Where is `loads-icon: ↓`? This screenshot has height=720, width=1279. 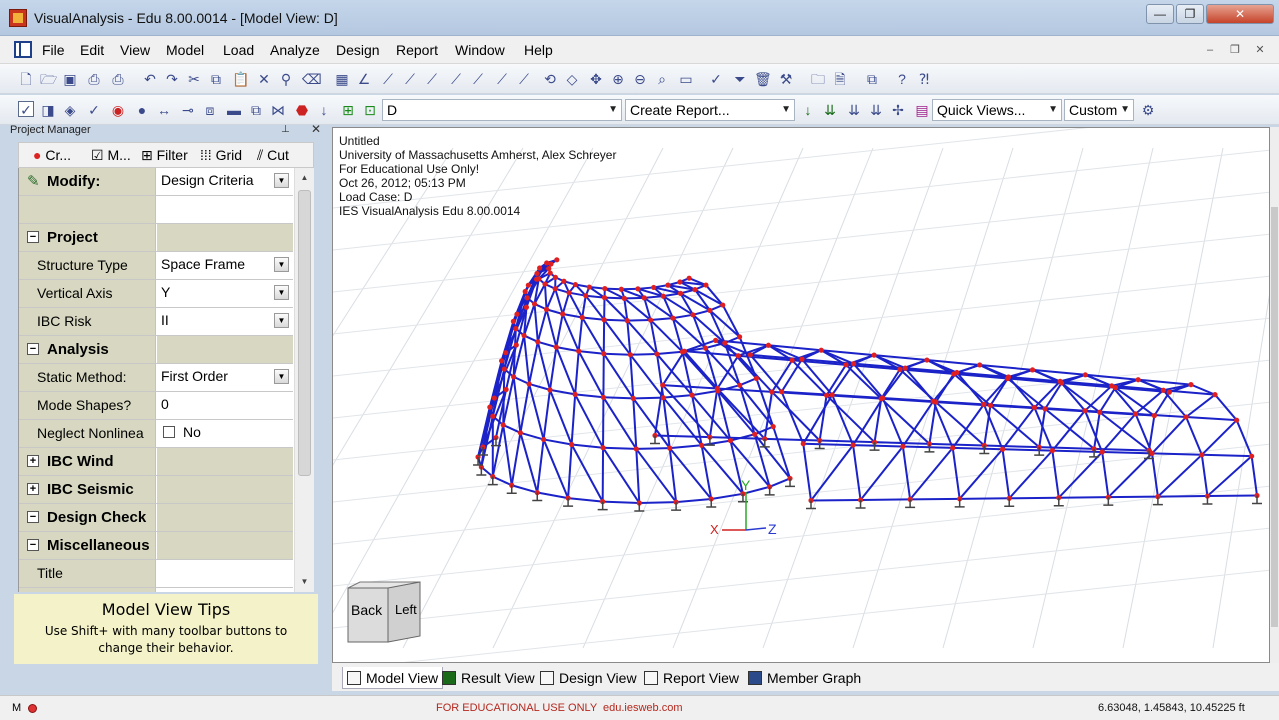
loads-icon: ↓ is located at coordinates (324, 110).